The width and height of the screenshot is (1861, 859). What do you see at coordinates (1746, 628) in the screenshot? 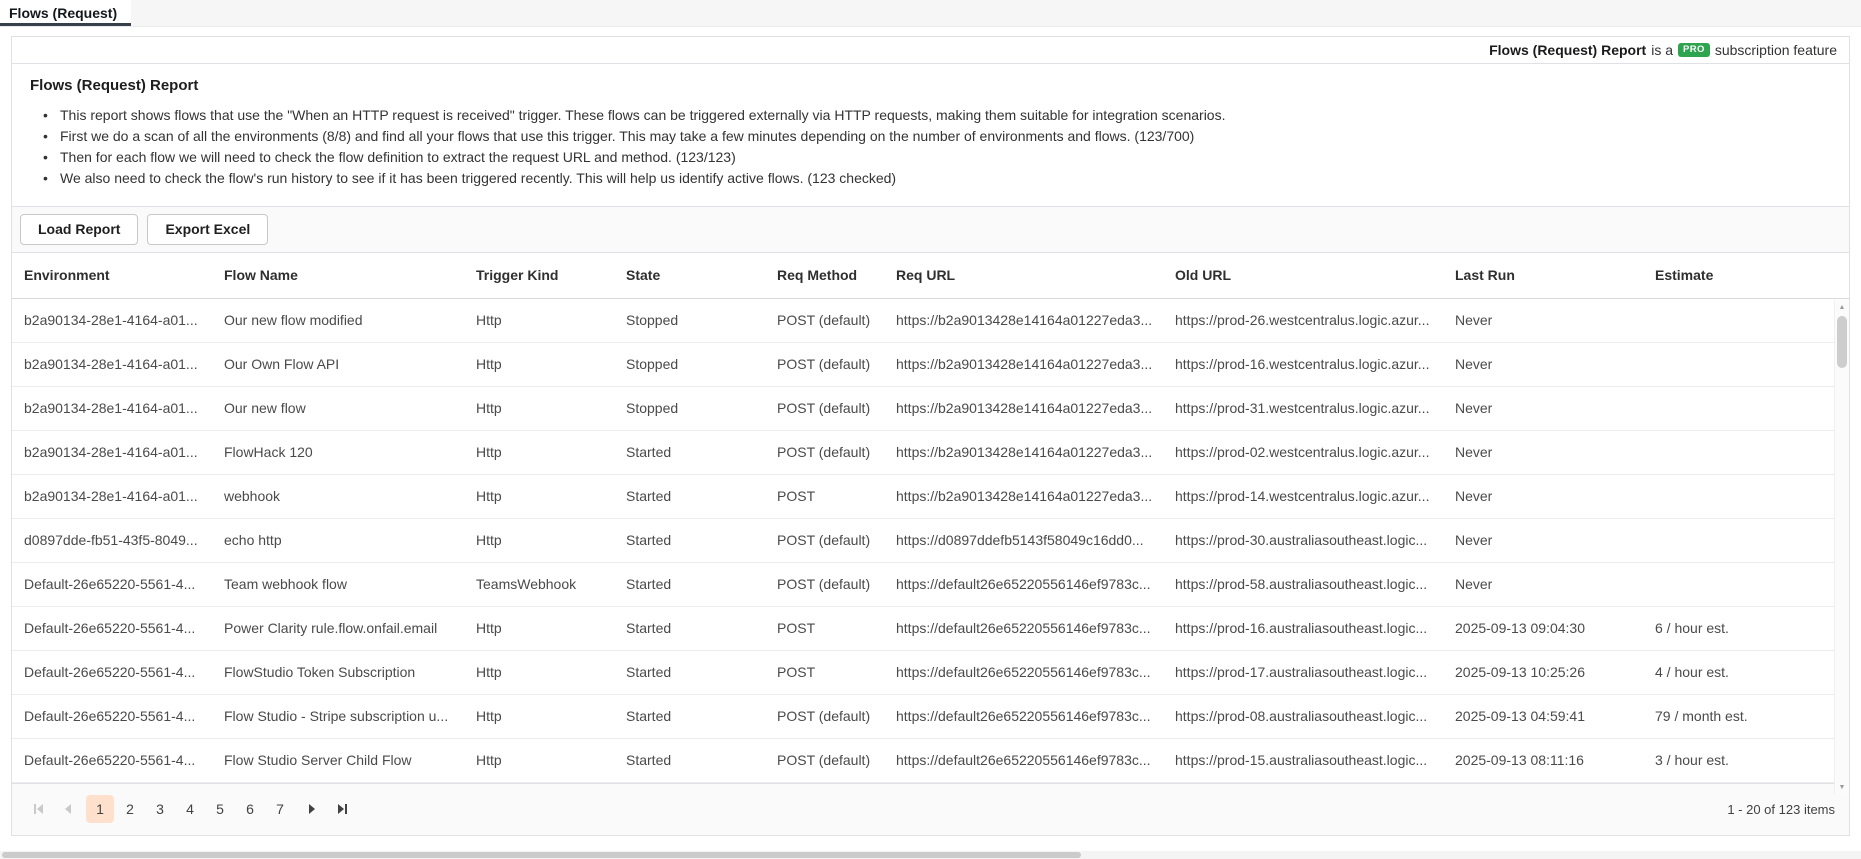
I see `cell-estimate: 6 / hour est.` at bounding box center [1746, 628].